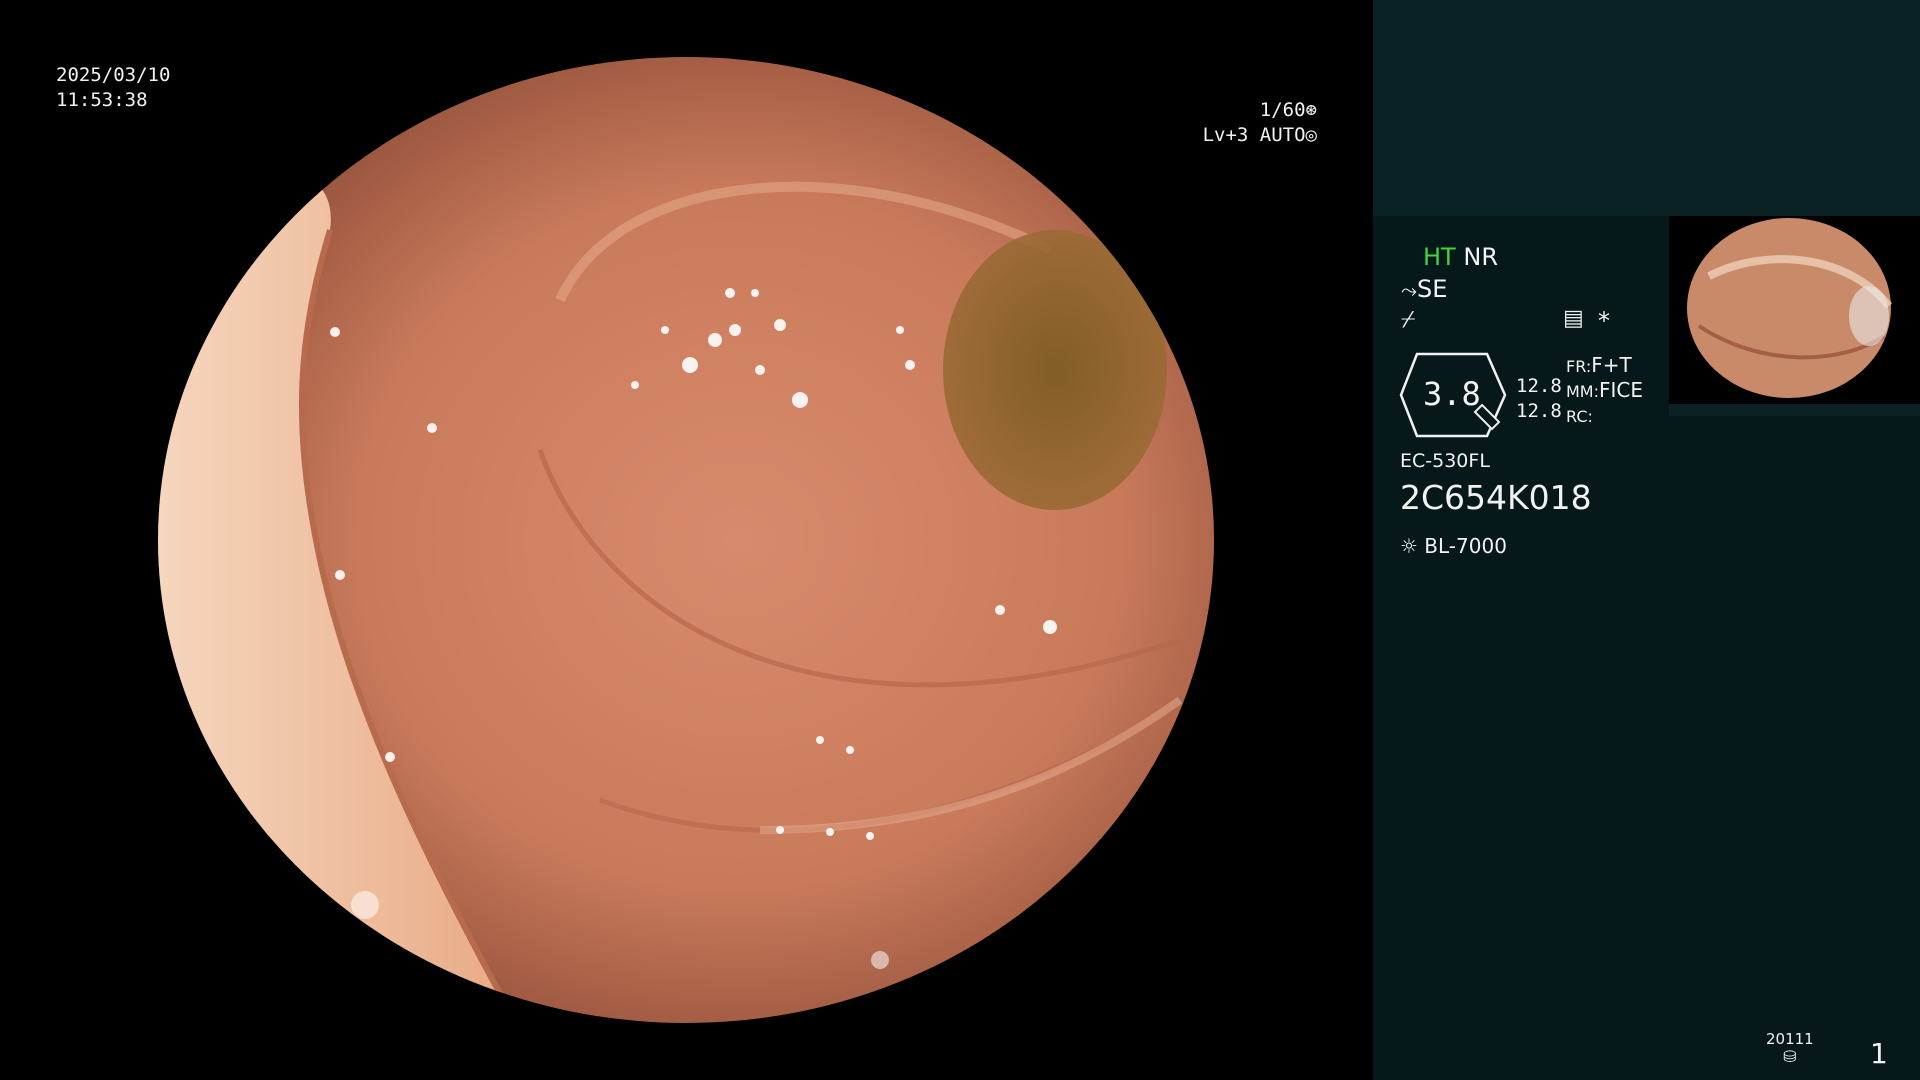  I want to click on light-source-row: ☼ BL-7000, so click(1453, 546).